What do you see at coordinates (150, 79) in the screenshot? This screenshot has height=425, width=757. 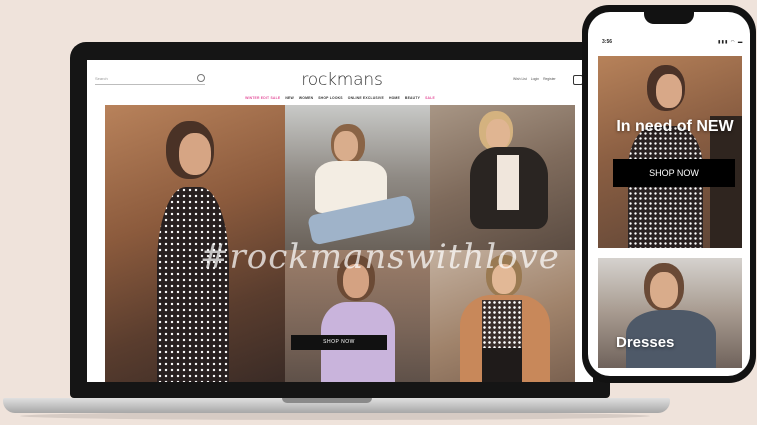 I see `search-input: Search` at bounding box center [150, 79].